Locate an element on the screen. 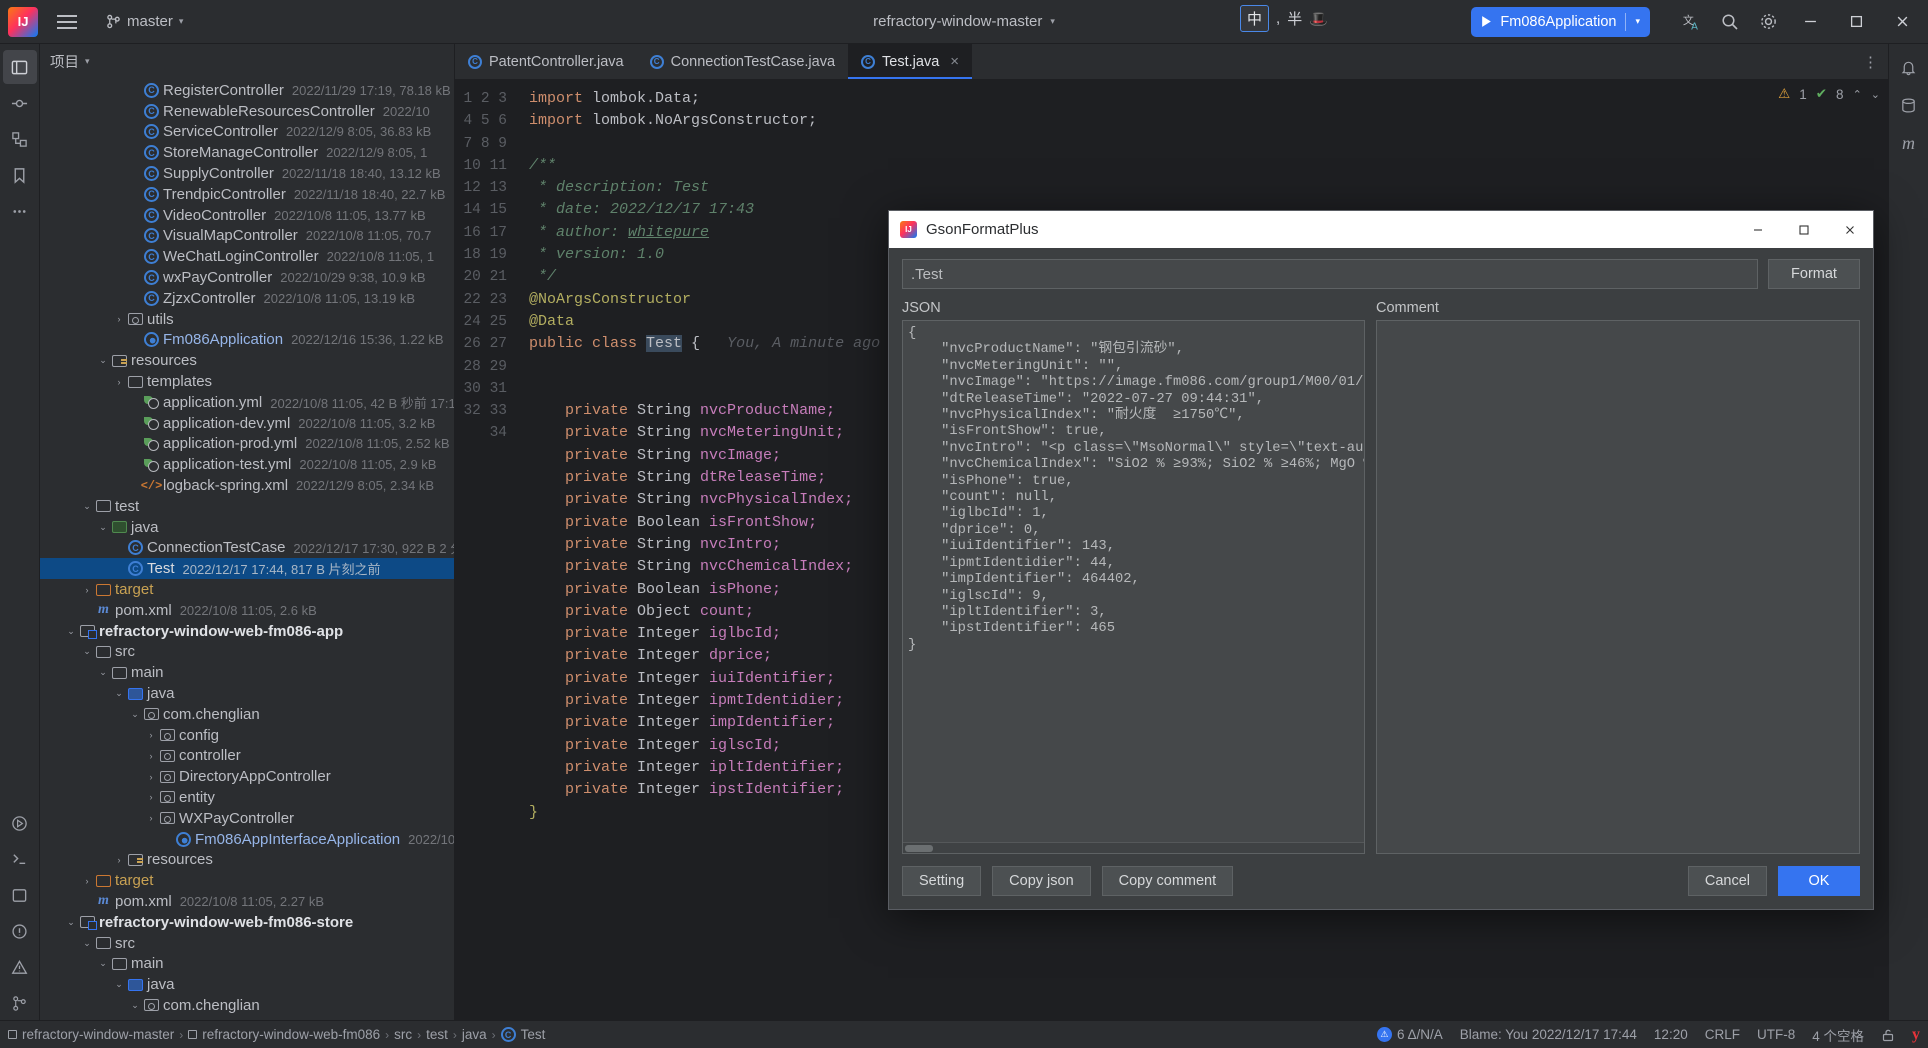  tree-node: › resources is located at coordinates (247, 859).